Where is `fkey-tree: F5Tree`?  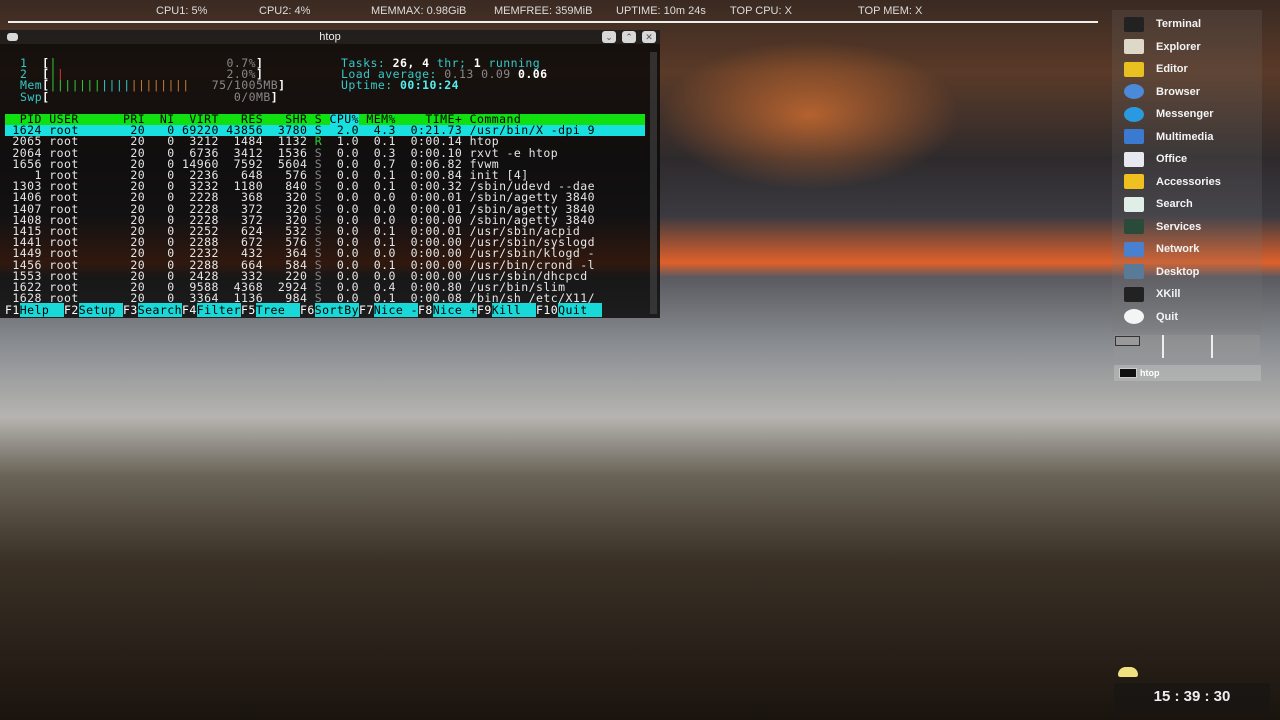
fkey-tree: F5Tree is located at coordinates (270, 310).